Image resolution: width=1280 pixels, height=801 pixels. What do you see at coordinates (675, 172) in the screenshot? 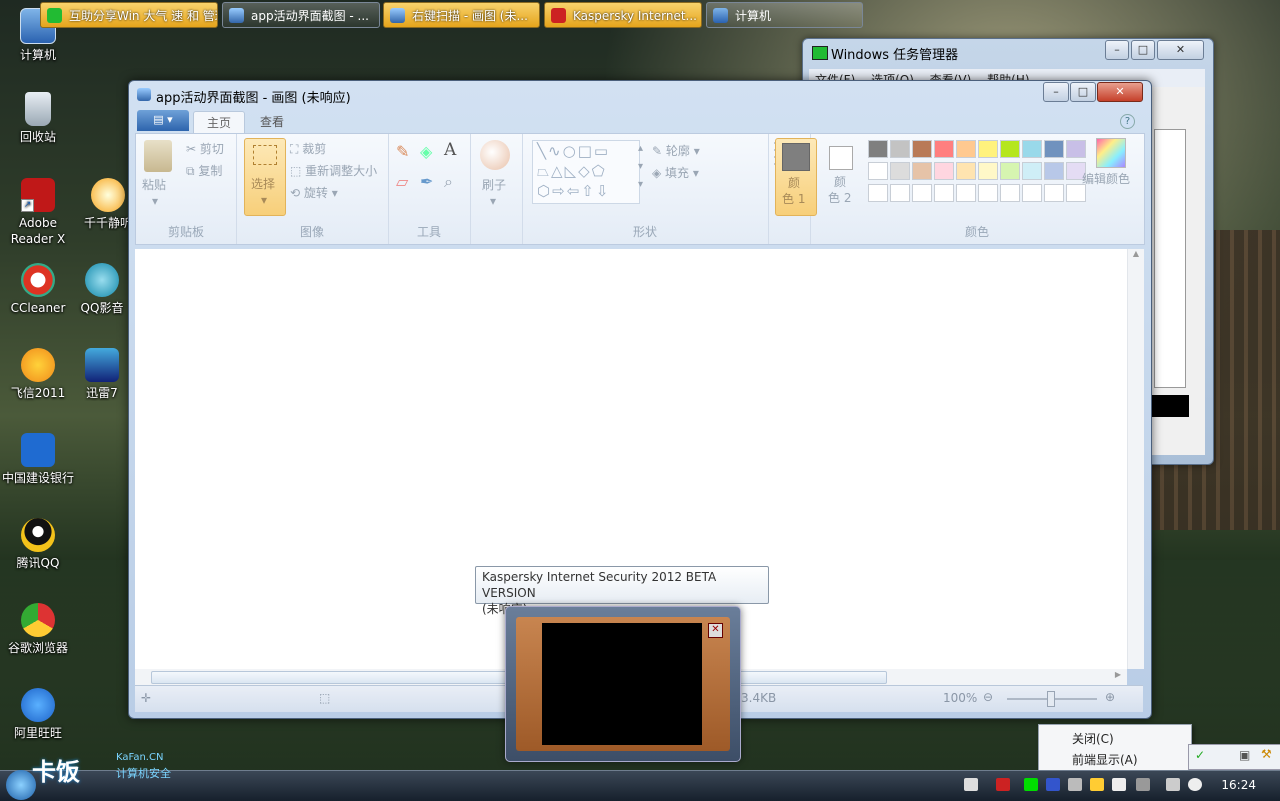
I see `fill-button: ◈ 填充 ▾` at bounding box center [675, 172].